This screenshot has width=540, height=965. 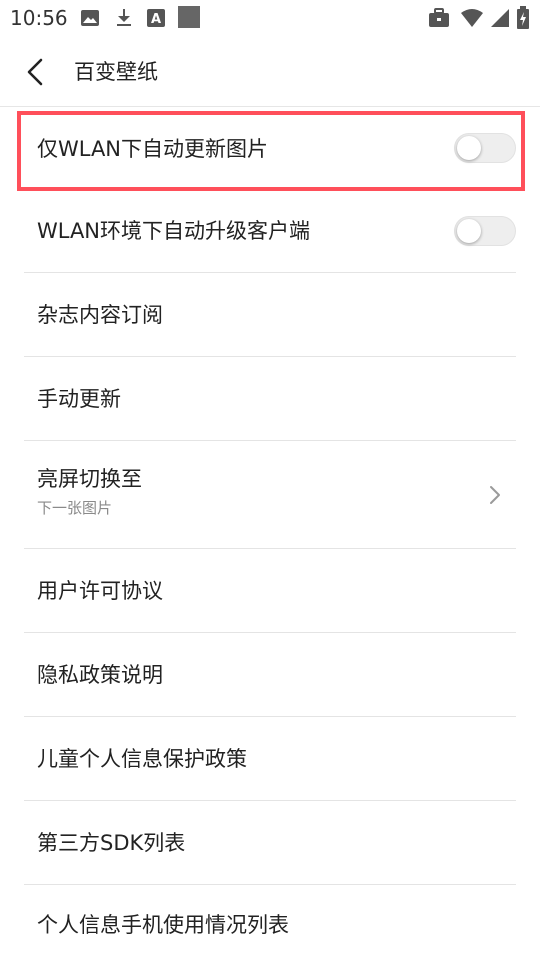 I want to click on briefcase-icon, so click(x=439, y=18).